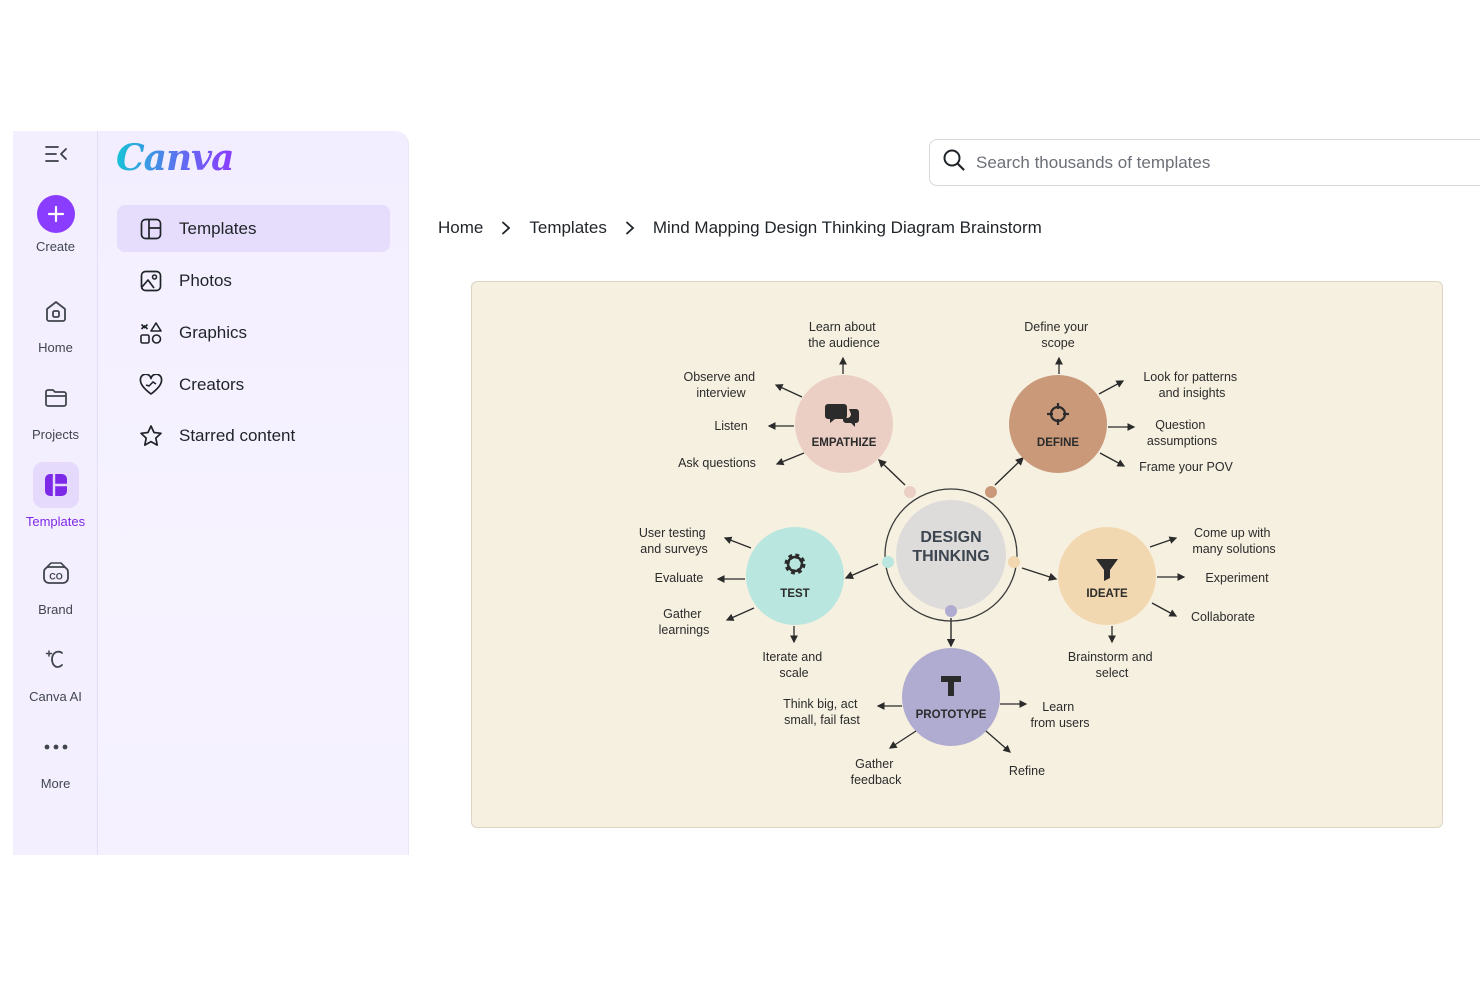  Describe the element at coordinates (1107, 594) in the screenshot. I see `svg-text: IDEATE` at that location.